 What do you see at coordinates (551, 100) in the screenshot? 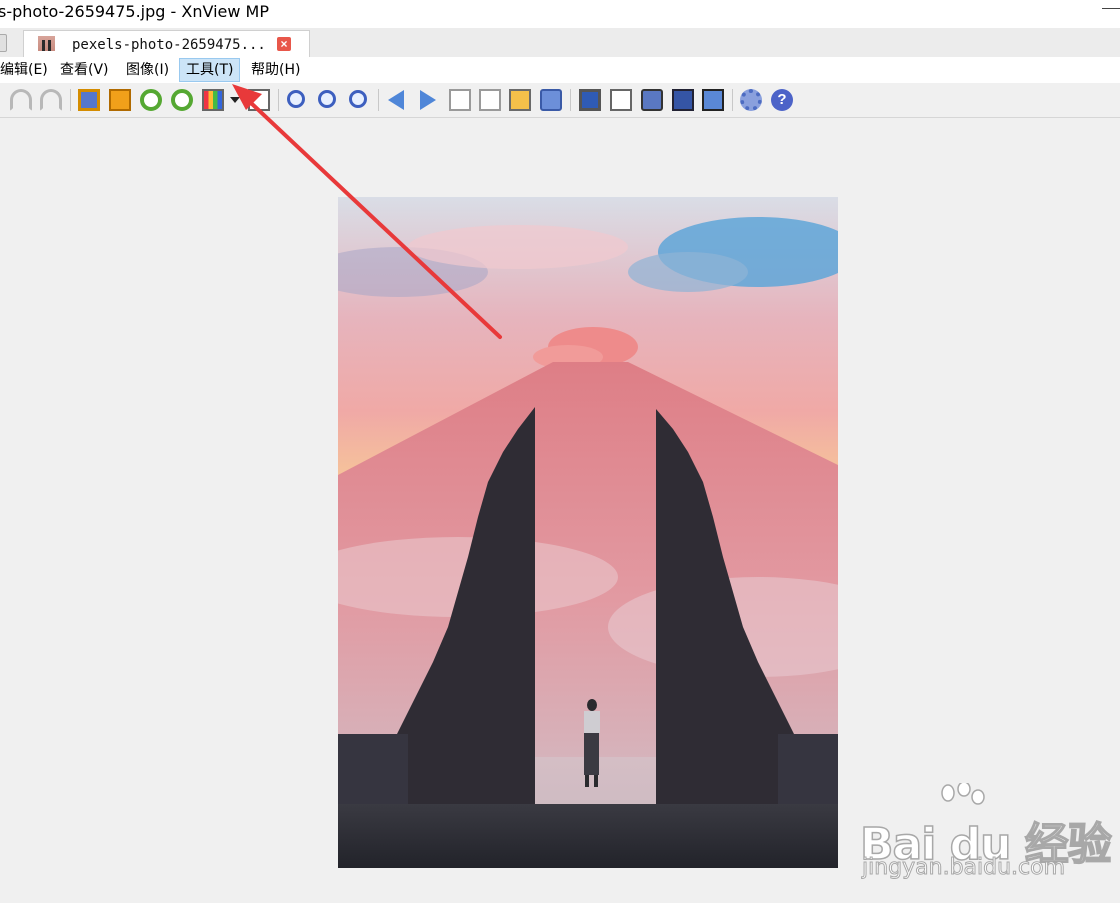
I see `info-icon` at bounding box center [551, 100].